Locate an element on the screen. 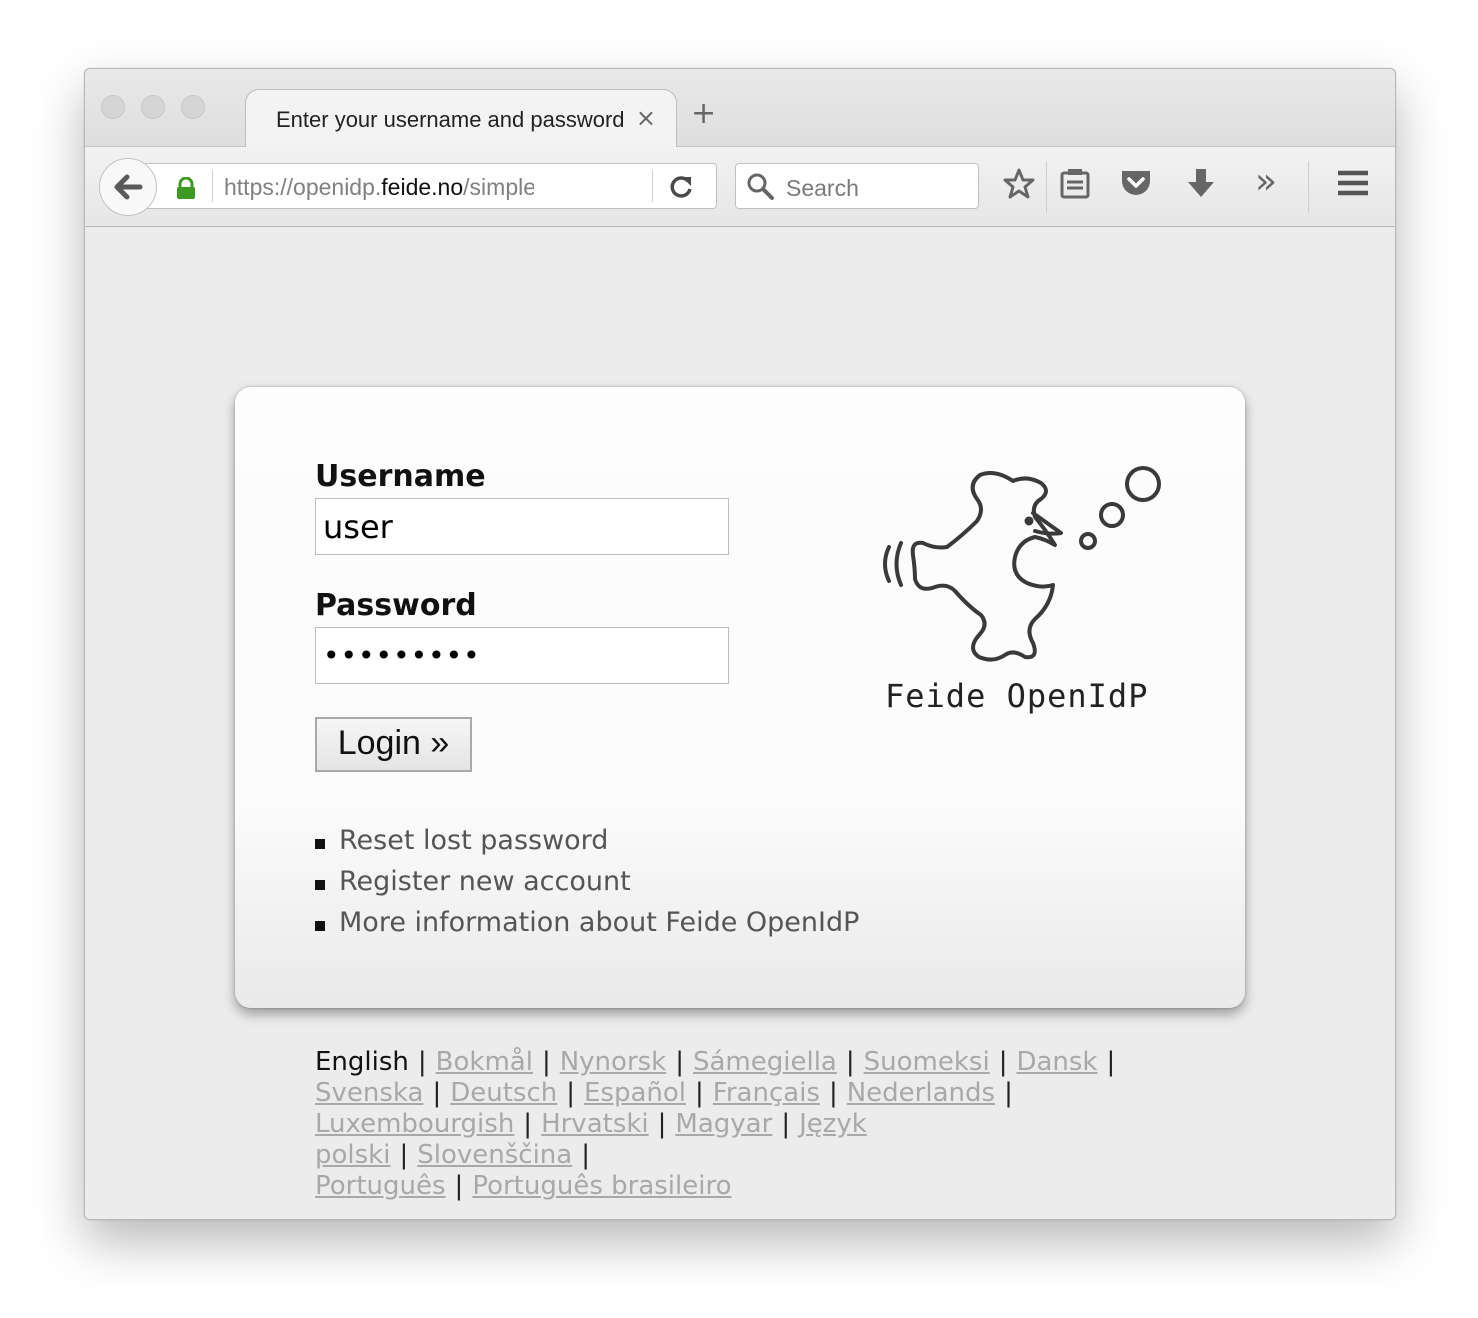 This screenshot has width=1478, height=1318. url-text: https://openidp.feide.no/simplesaml/ is located at coordinates (379, 187).